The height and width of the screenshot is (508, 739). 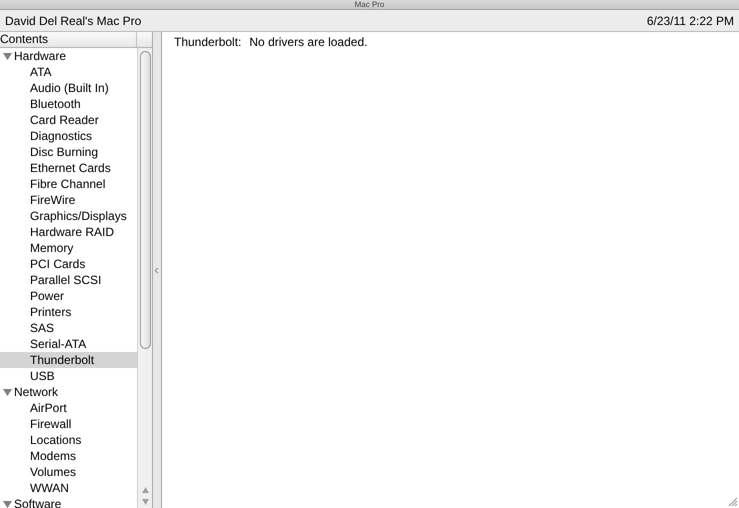 I want to click on tree-item: Parallel SCSI, so click(x=68, y=280).